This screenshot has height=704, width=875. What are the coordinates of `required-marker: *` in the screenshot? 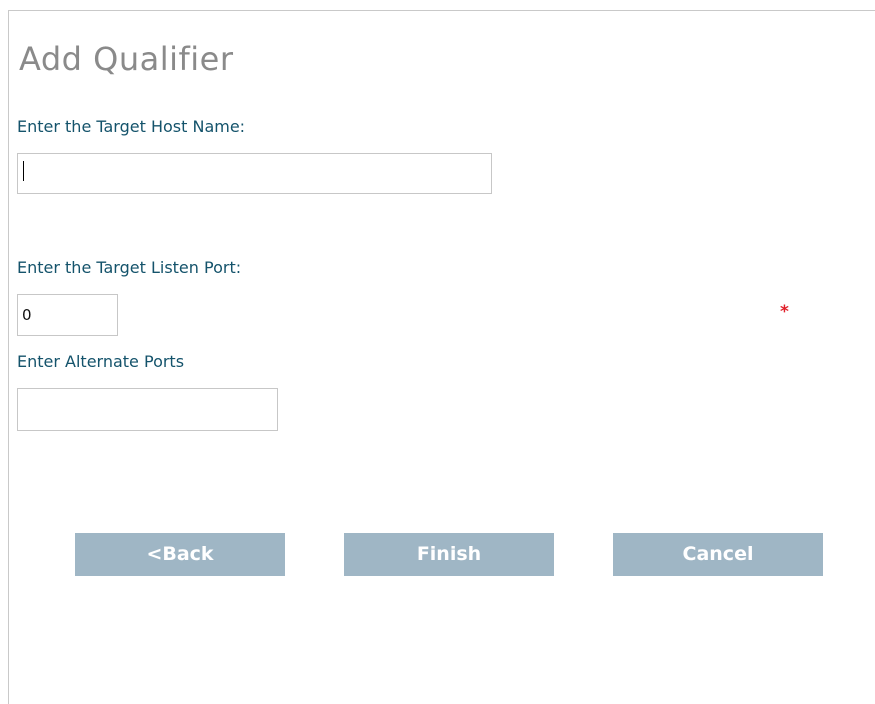 It's located at (784, 312).